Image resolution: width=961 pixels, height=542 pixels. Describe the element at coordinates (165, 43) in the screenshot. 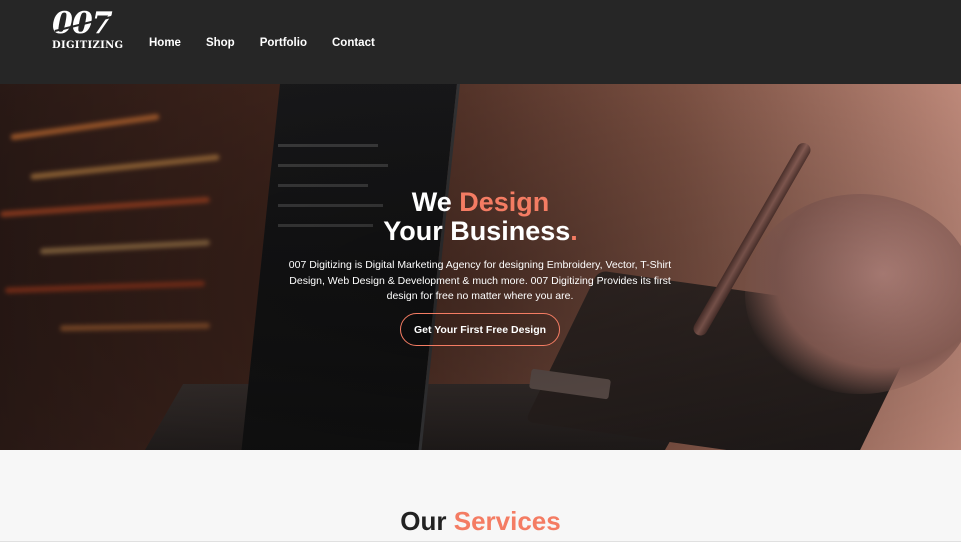

I see `nav-link-home: Home` at that location.